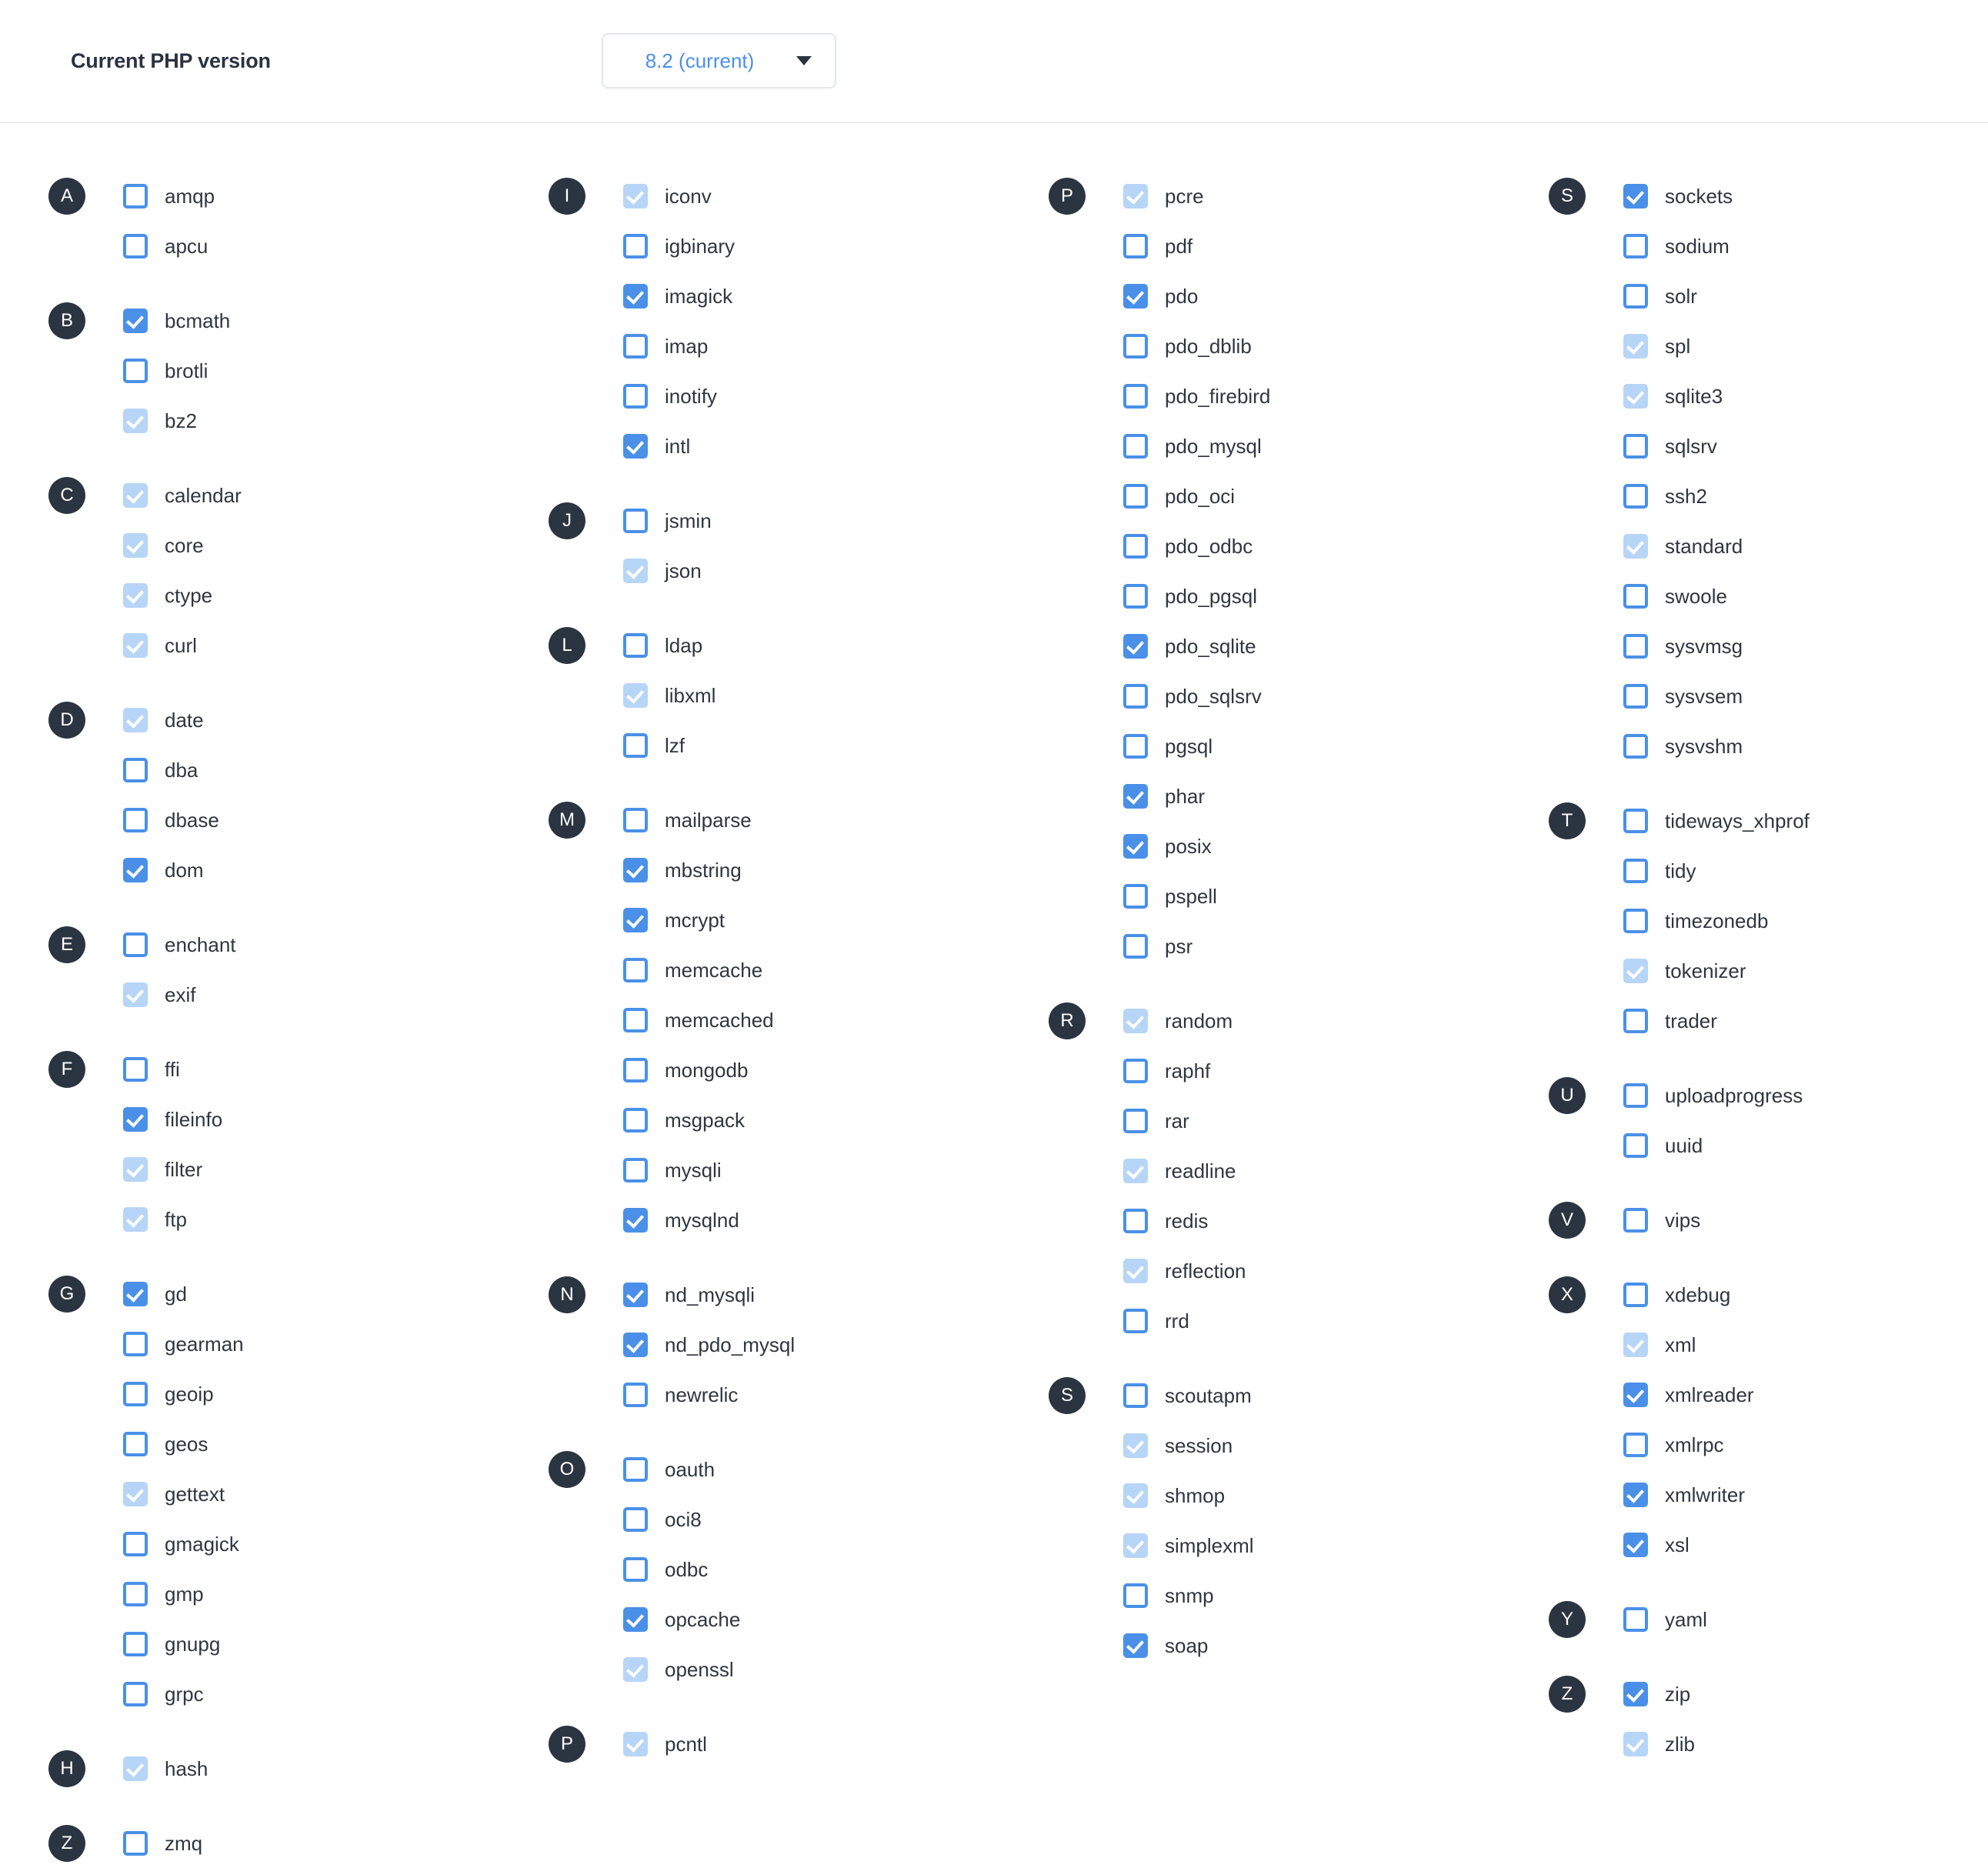  What do you see at coordinates (1763, 971) in the screenshot?
I see `extension-row: tokenizer` at bounding box center [1763, 971].